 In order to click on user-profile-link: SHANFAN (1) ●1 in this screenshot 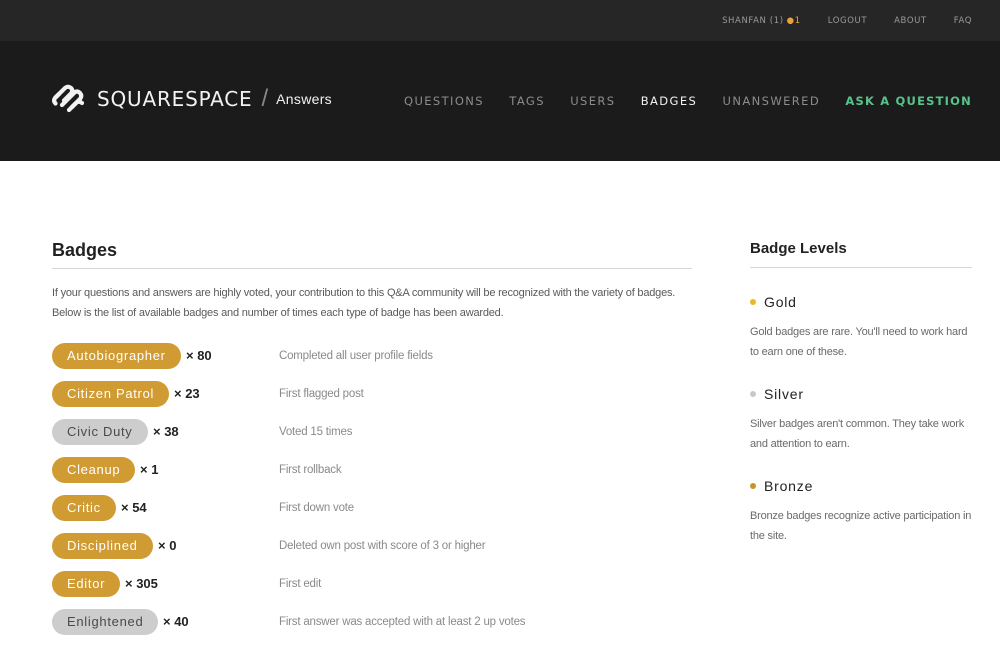, I will do `click(761, 21)`.